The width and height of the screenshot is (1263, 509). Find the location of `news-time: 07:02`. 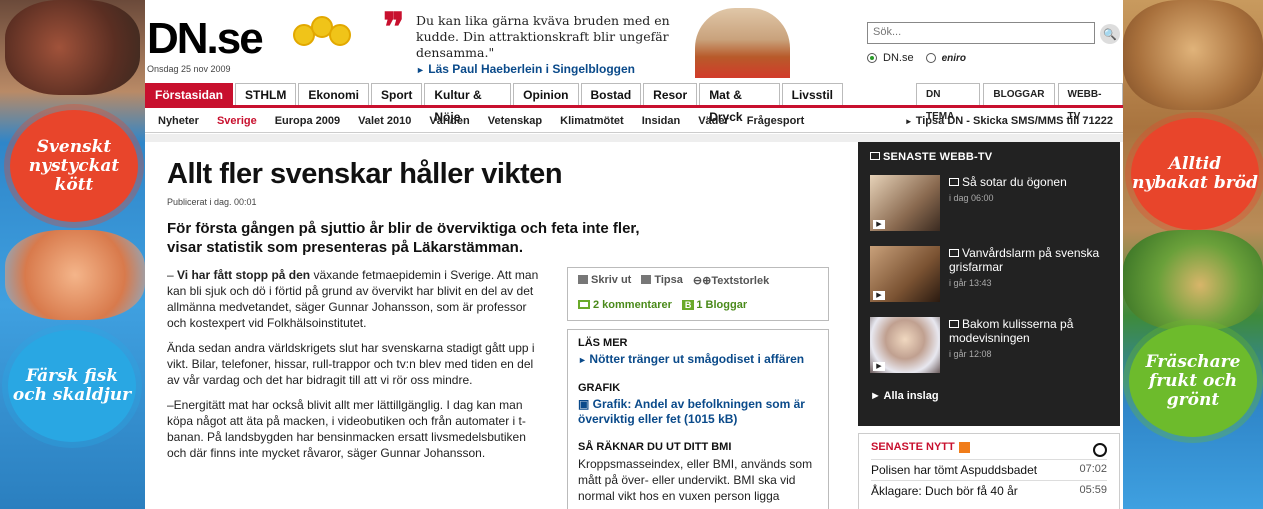

news-time: 07:02 is located at coordinates (1093, 469).